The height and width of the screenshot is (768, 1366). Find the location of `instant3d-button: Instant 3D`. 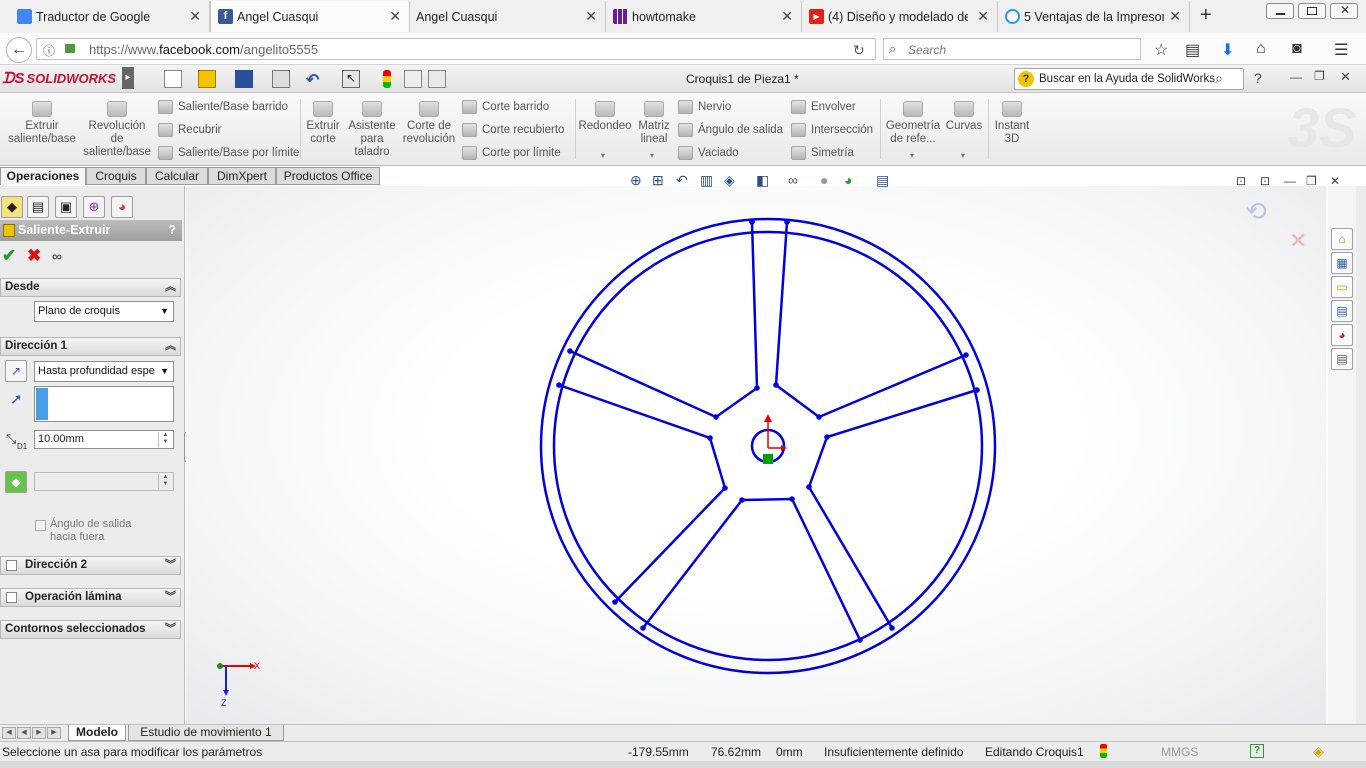

instant3d-button: Instant 3D is located at coordinates (1012, 123).